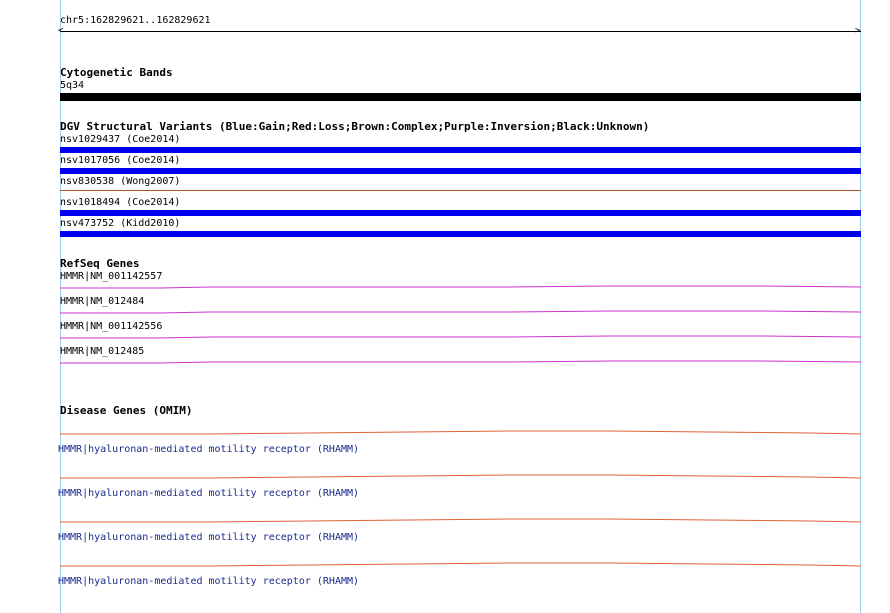 This screenshot has height=613, width=890. What do you see at coordinates (858, 31) in the screenshot?
I see `arrow-right-icon: >` at bounding box center [858, 31].